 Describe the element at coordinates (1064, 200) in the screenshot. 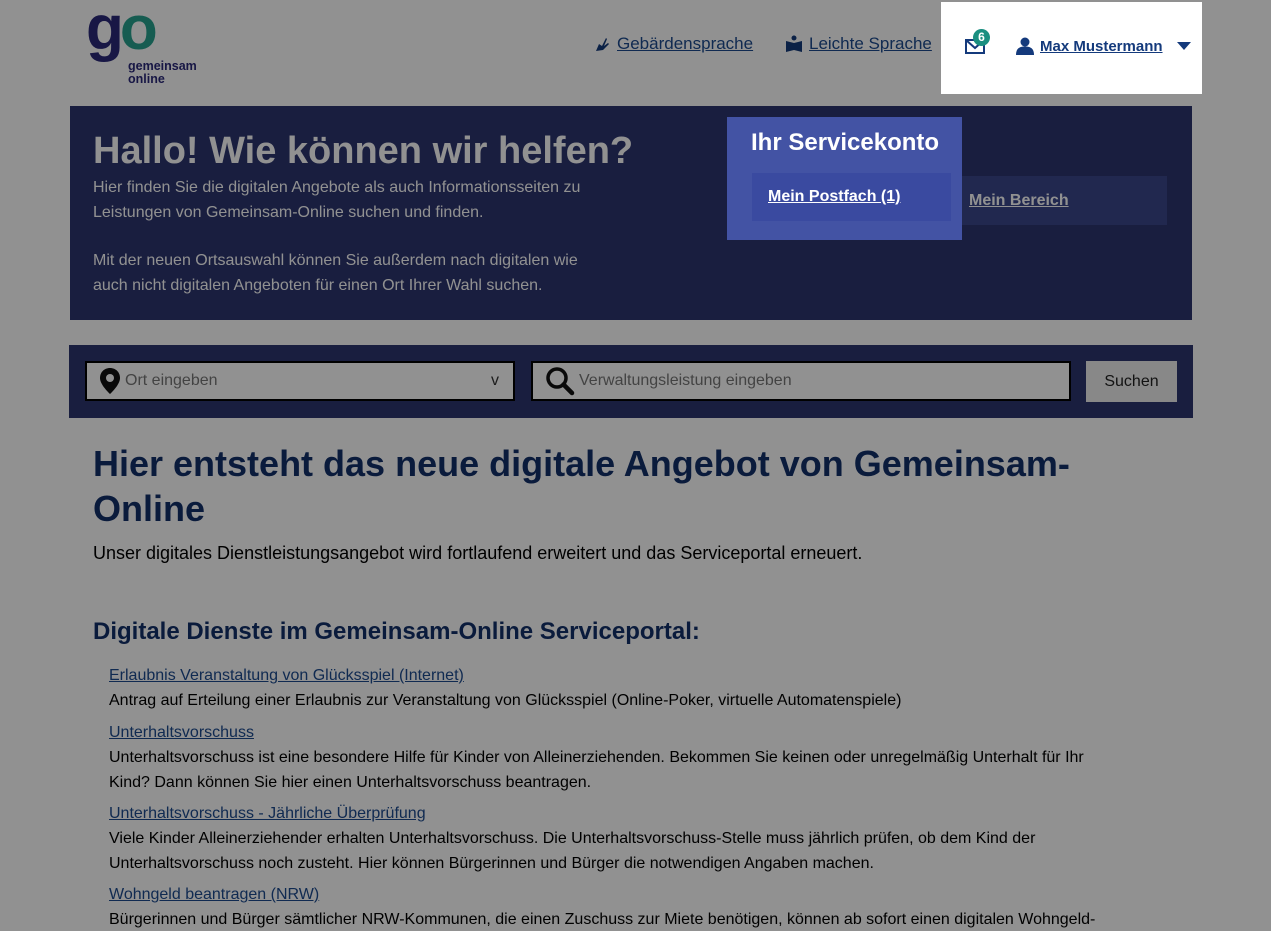

I see `my-area-link: Mein Bereich` at that location.